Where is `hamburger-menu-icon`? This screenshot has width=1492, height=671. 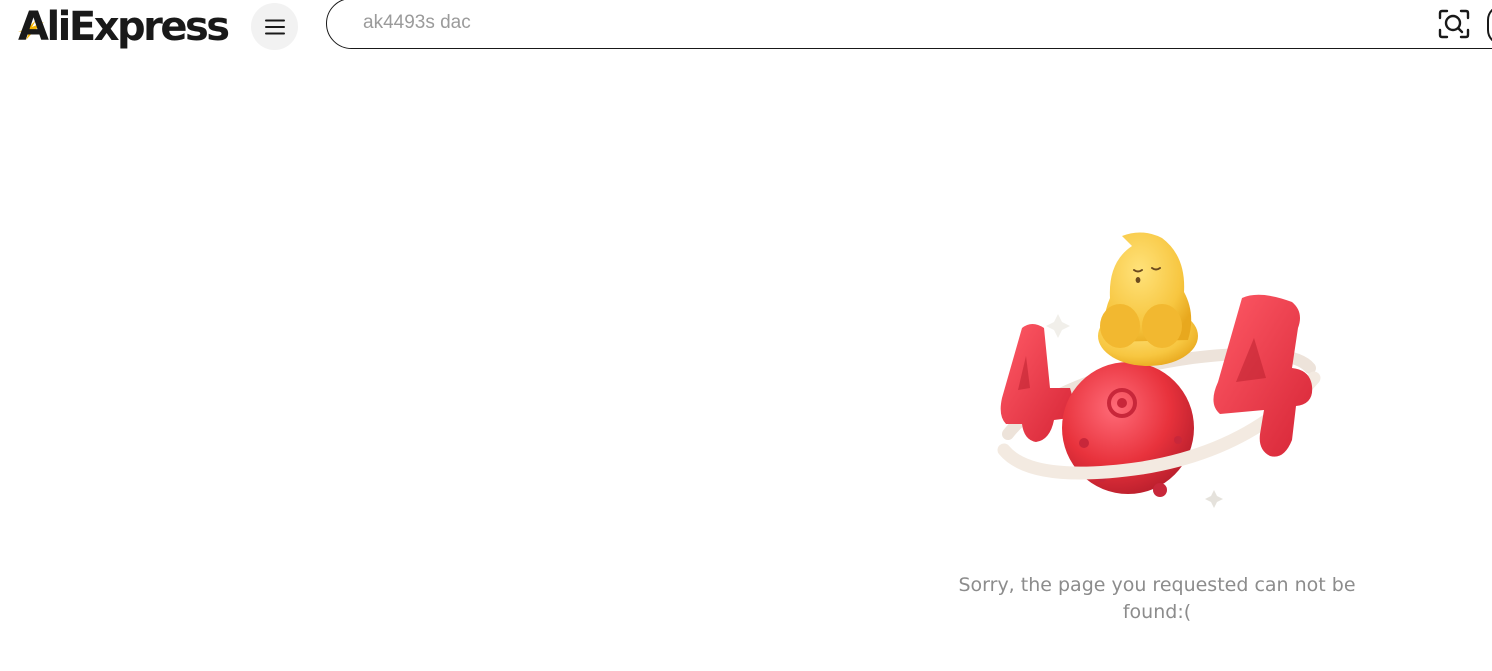 hamburger-menu-icon is located at coordinates (274, 26).